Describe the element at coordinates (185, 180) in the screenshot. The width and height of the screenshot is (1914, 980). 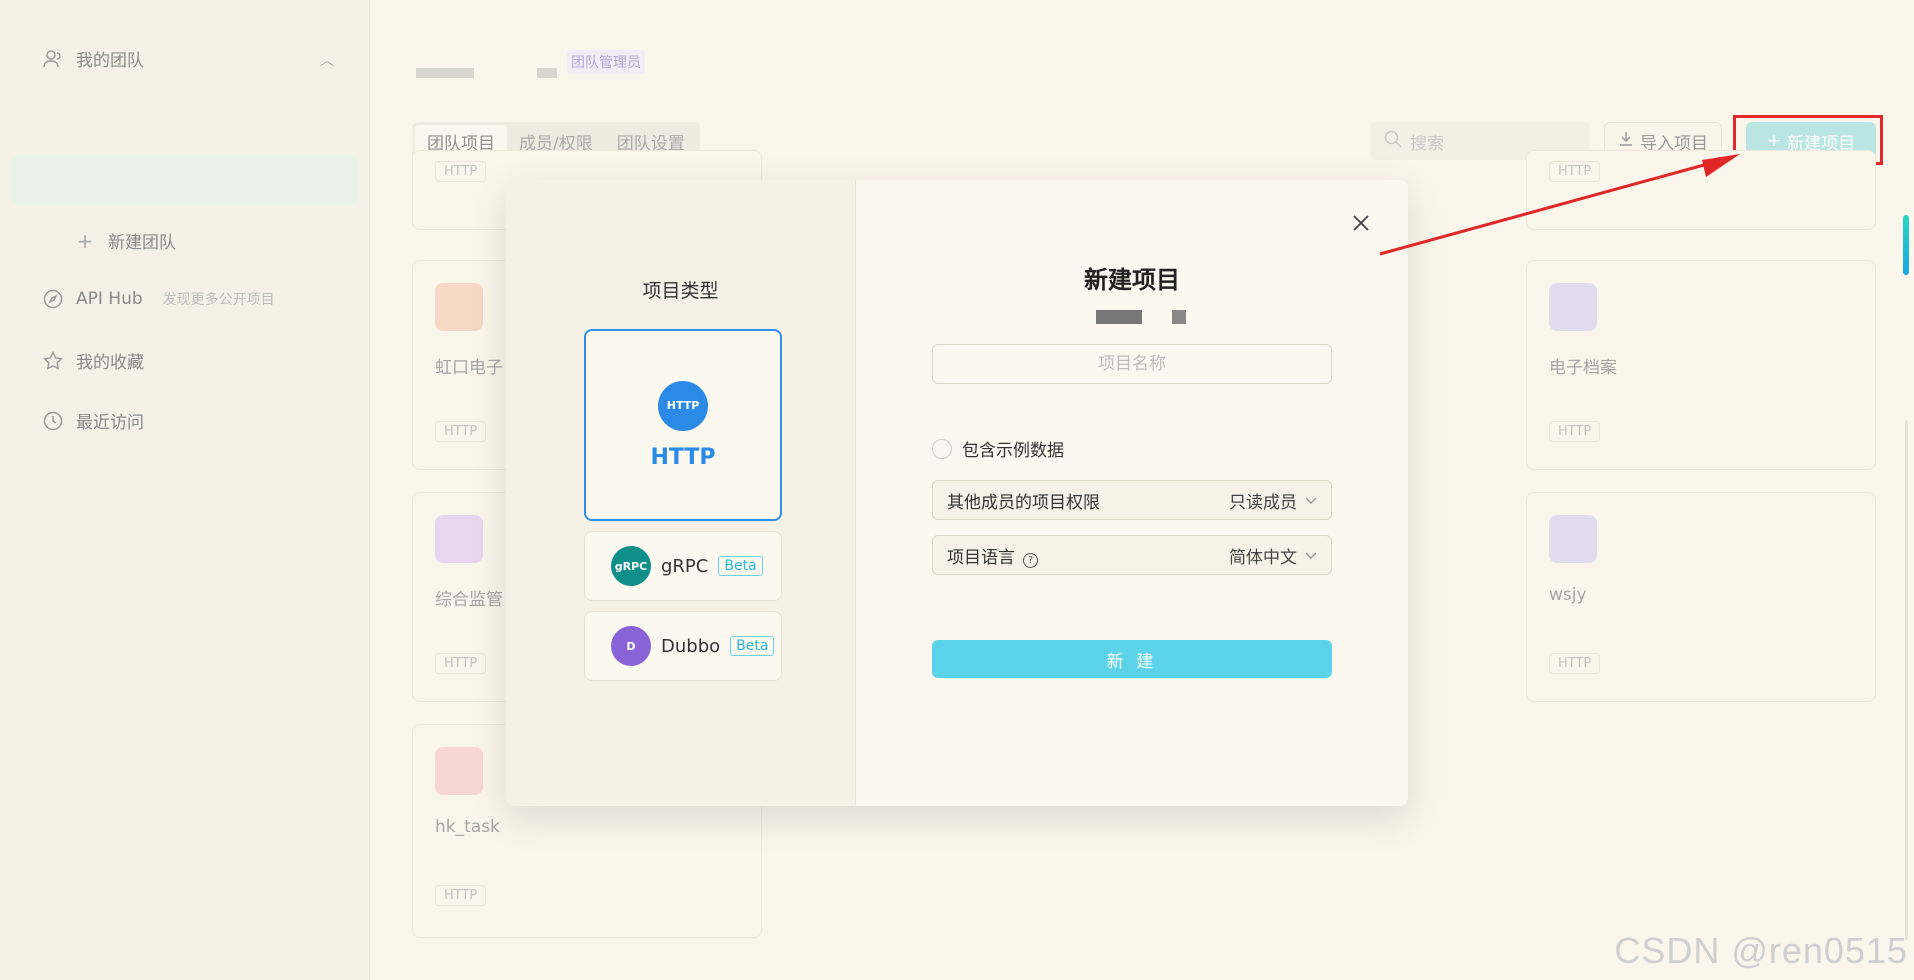
I see `sidebar-team-selected` at that location.